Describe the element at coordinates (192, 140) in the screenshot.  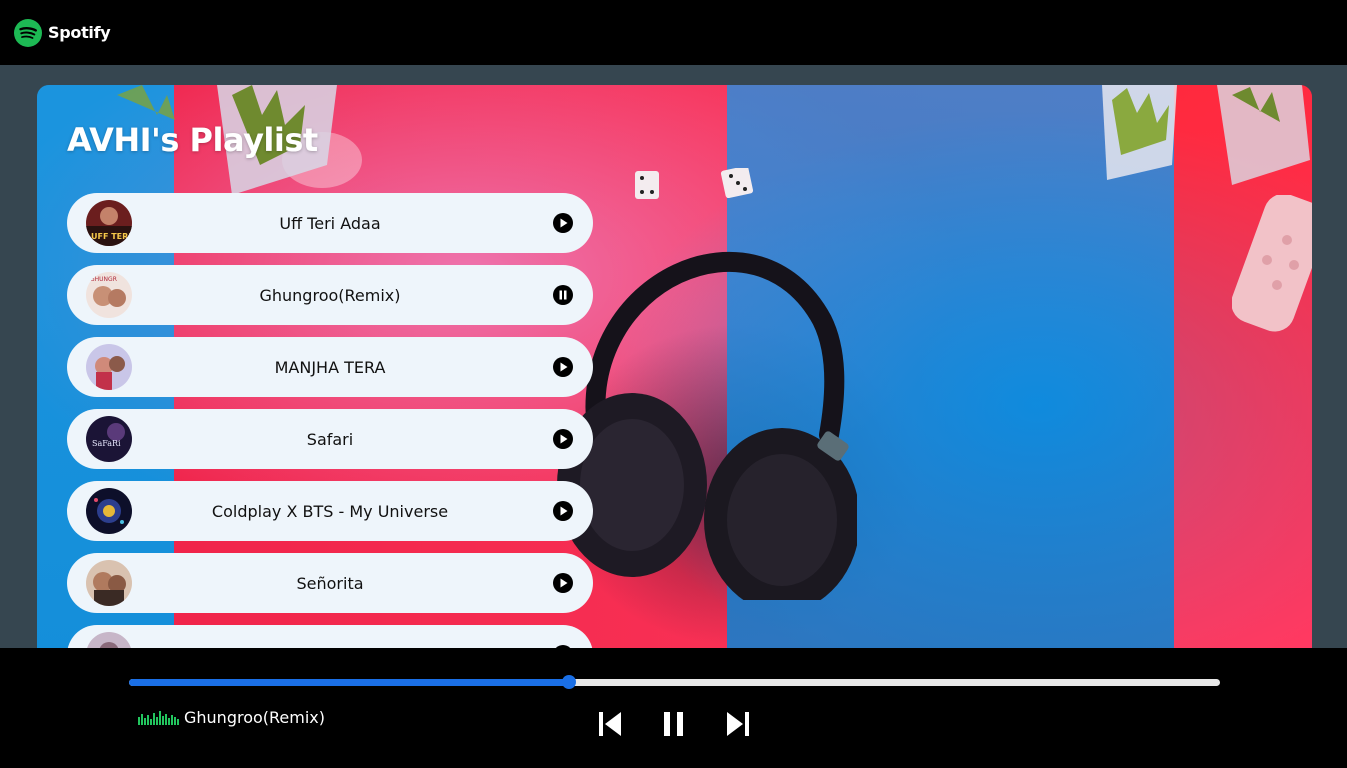
I see `playlist-title: AVHI's Playlist` at that location.